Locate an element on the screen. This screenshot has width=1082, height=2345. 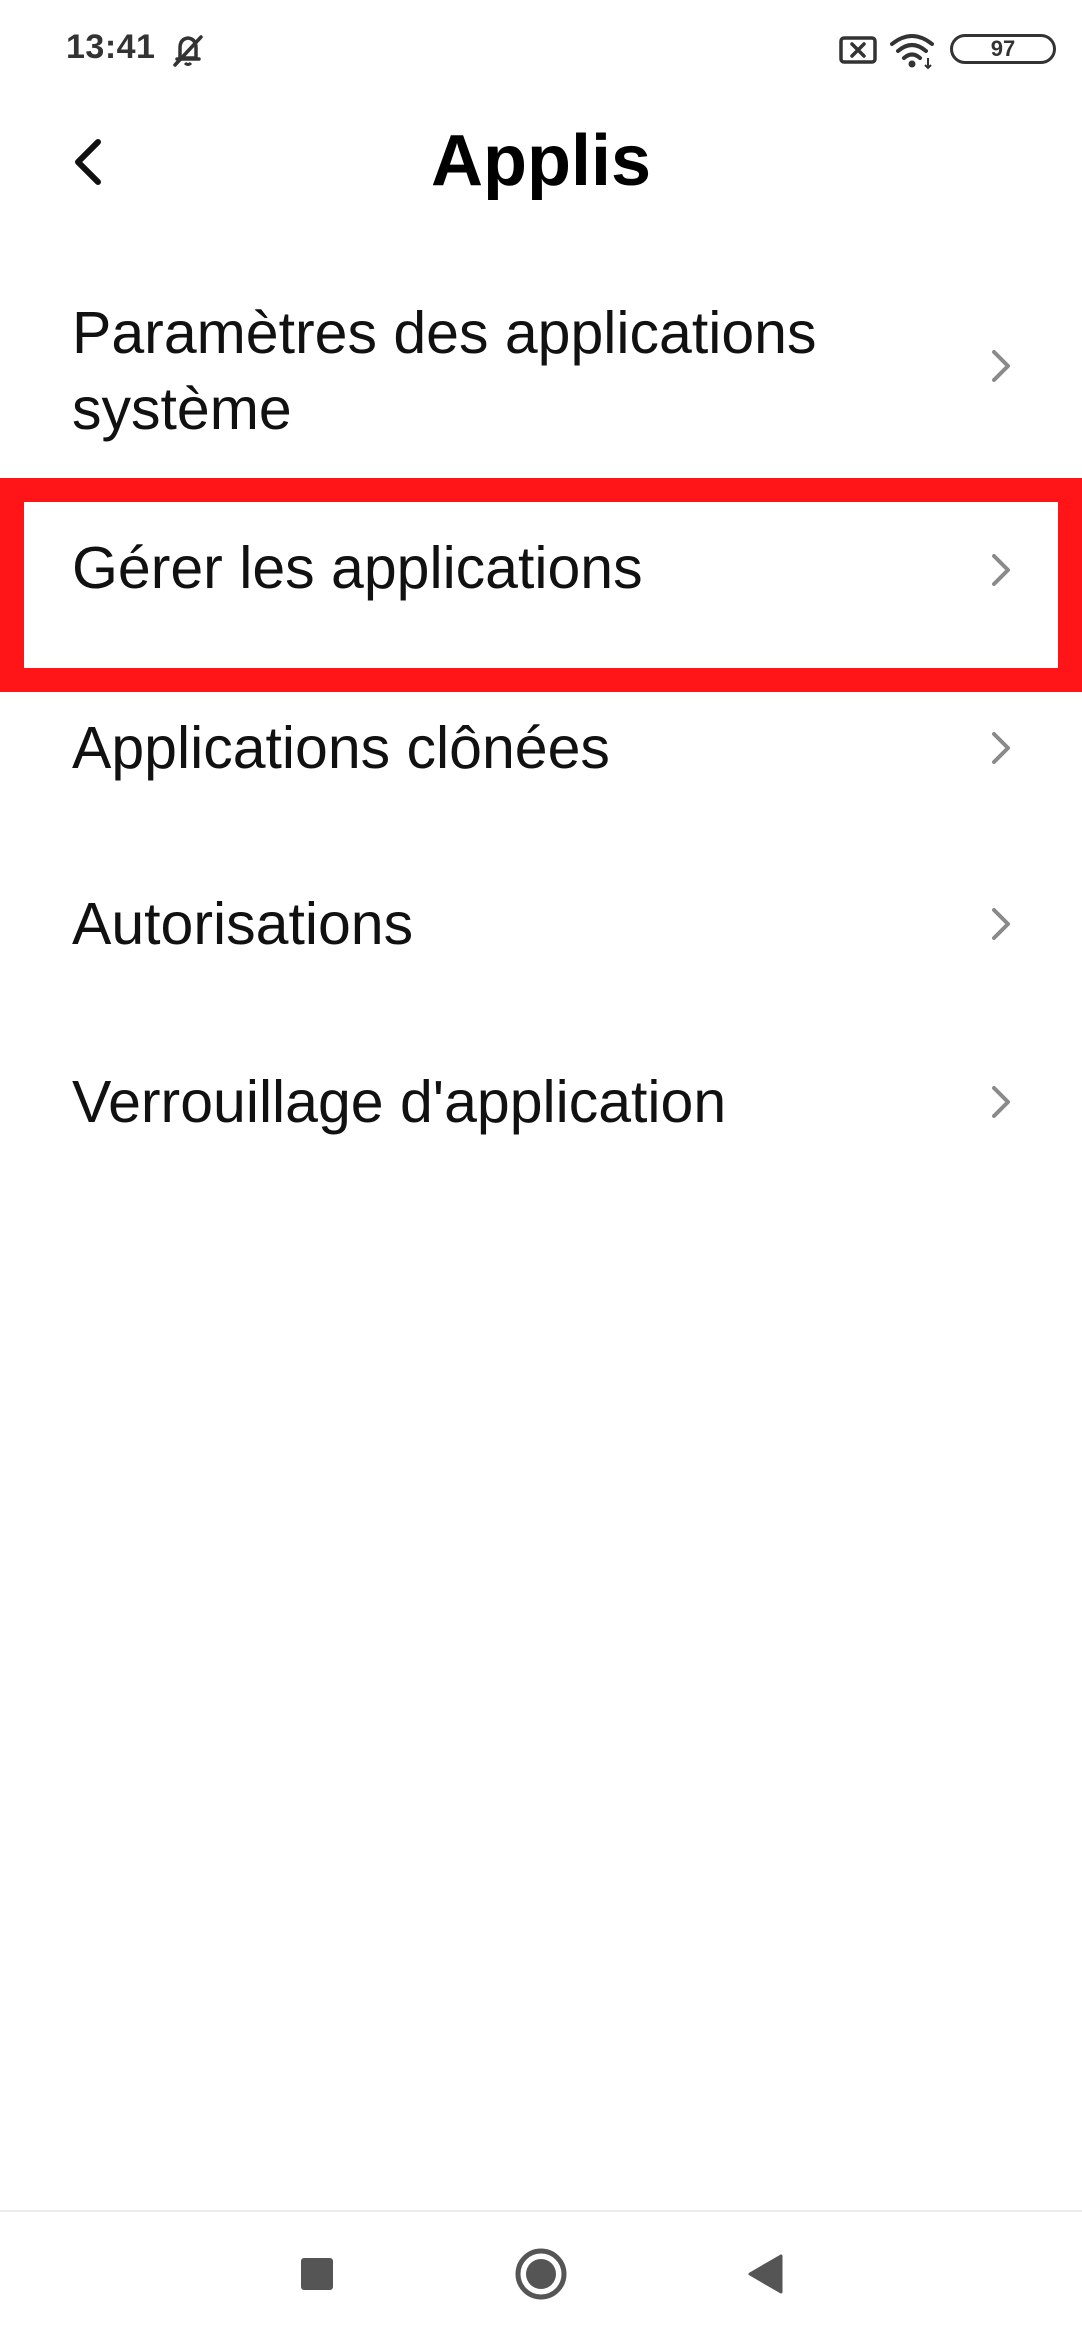
list-item-label: Paramètres des applications système is located at coordinates (444, 371).